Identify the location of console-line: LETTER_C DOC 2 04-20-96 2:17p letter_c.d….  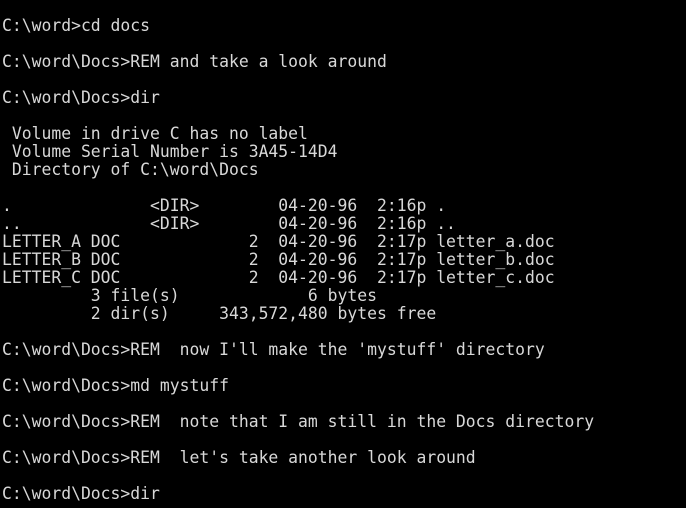
(278, 277).